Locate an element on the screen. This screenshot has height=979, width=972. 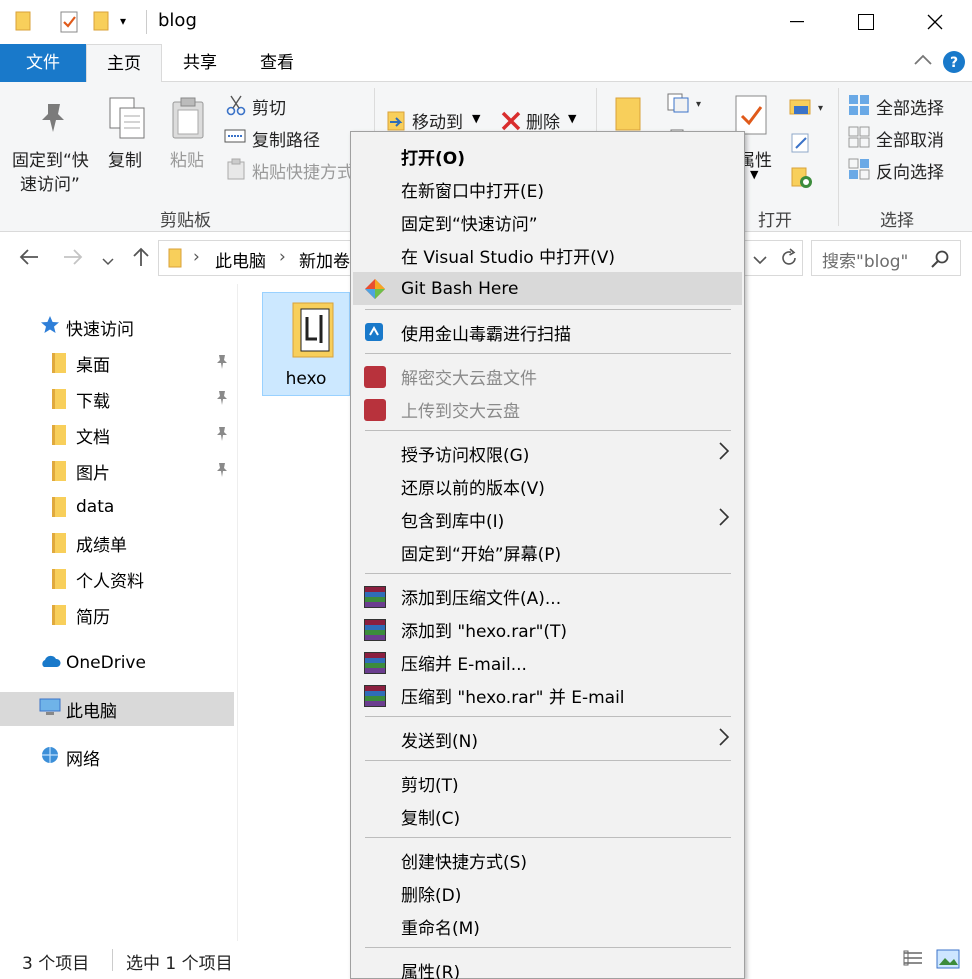
new-folder-quick-icon is located at coordinates (102, 23).